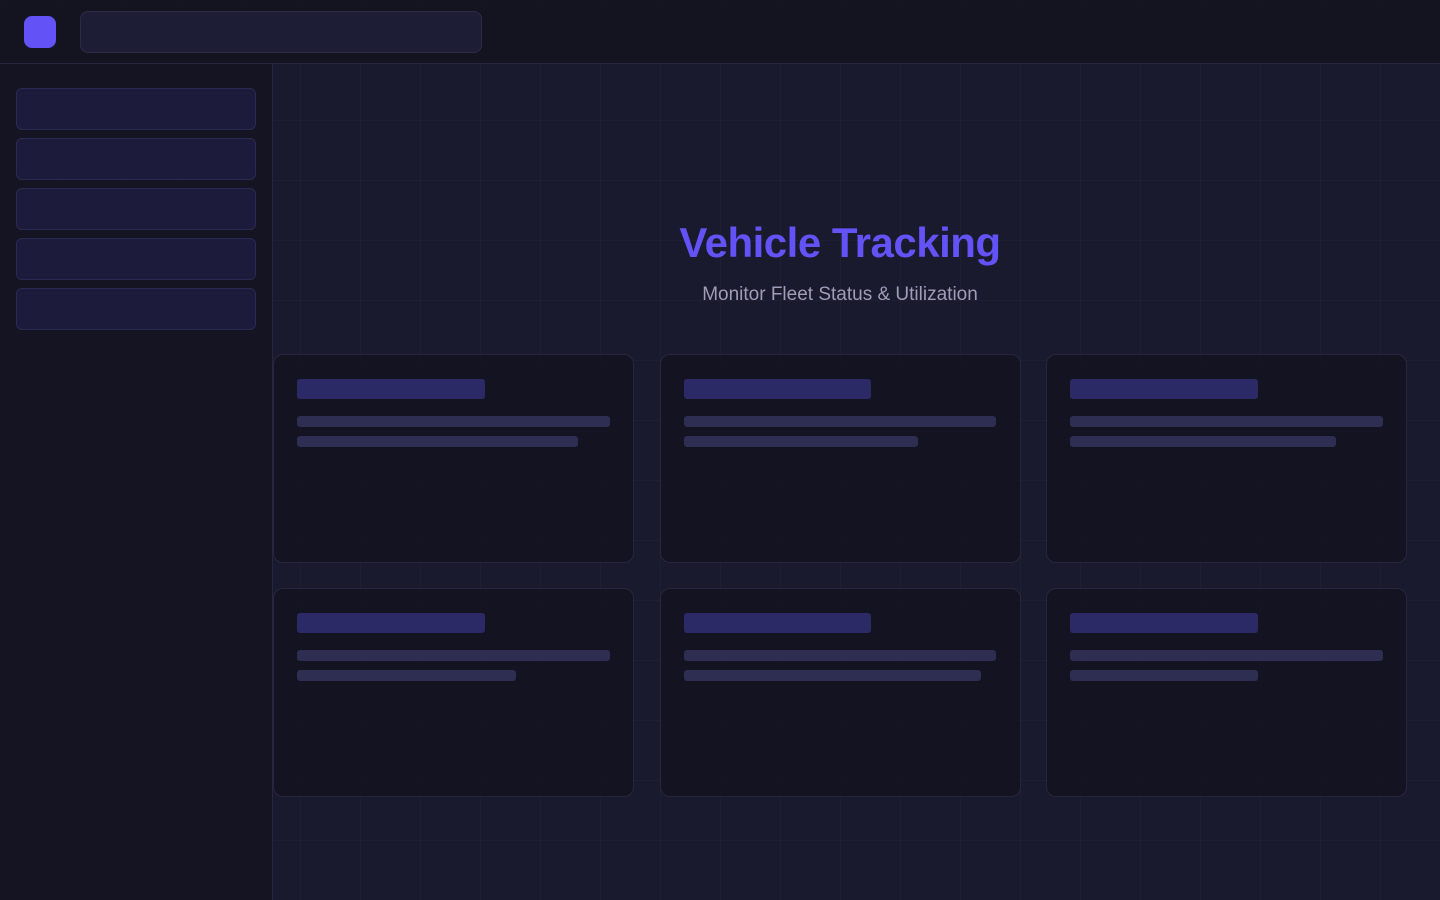 Image resolution: width=1440 pixels, height=900 pixels. Describe the element at coordinates (840, 242) in the screenshot. I see `page-title: Vehicle Tracking` at that location.